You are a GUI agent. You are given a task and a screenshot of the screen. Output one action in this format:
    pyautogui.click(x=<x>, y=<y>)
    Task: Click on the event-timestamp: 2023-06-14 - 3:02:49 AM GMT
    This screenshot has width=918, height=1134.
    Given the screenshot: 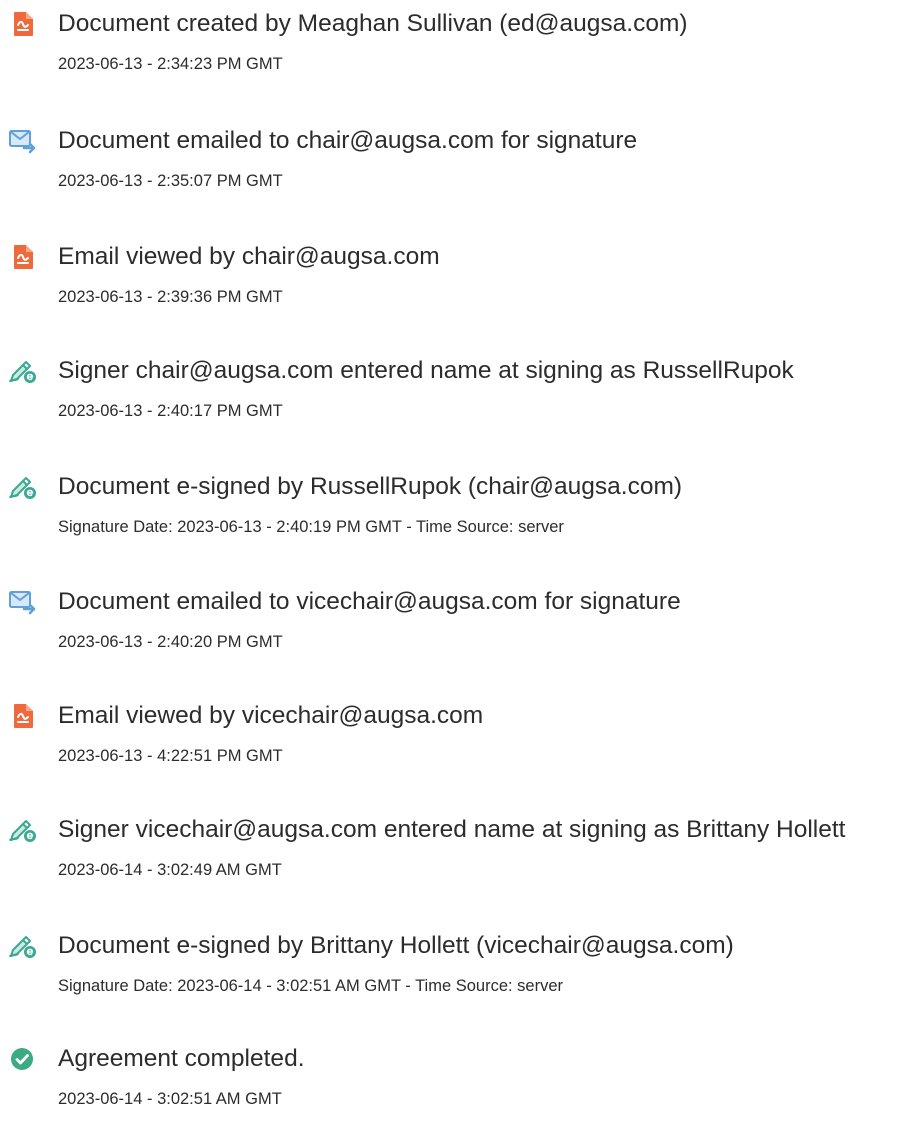 What is the action you would take?
    pyautogui.click(x=170, y=870)
    